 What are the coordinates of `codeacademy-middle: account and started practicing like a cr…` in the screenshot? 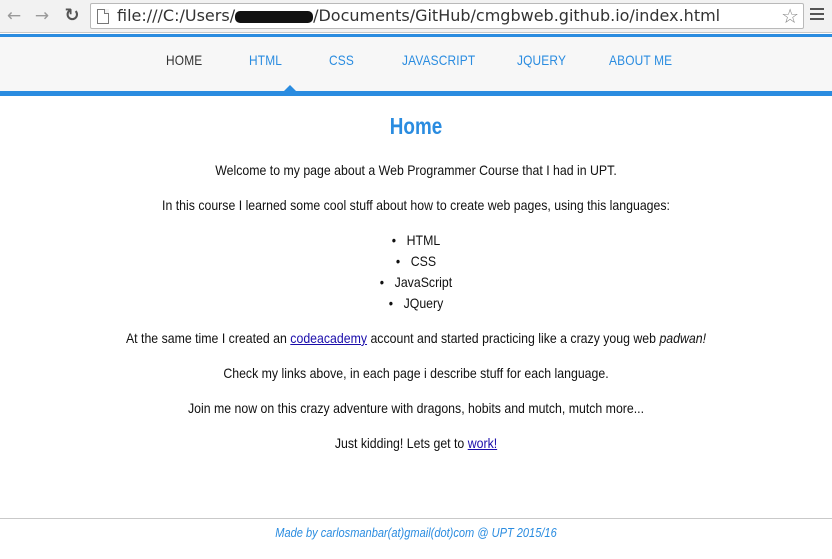 It's located at (513, 338).